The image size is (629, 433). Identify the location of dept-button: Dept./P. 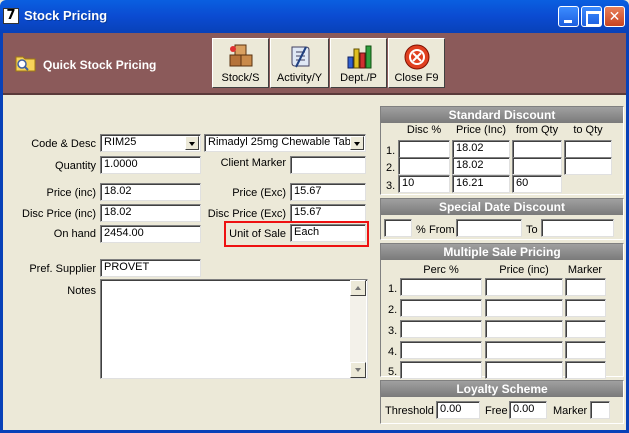
(358, 63).